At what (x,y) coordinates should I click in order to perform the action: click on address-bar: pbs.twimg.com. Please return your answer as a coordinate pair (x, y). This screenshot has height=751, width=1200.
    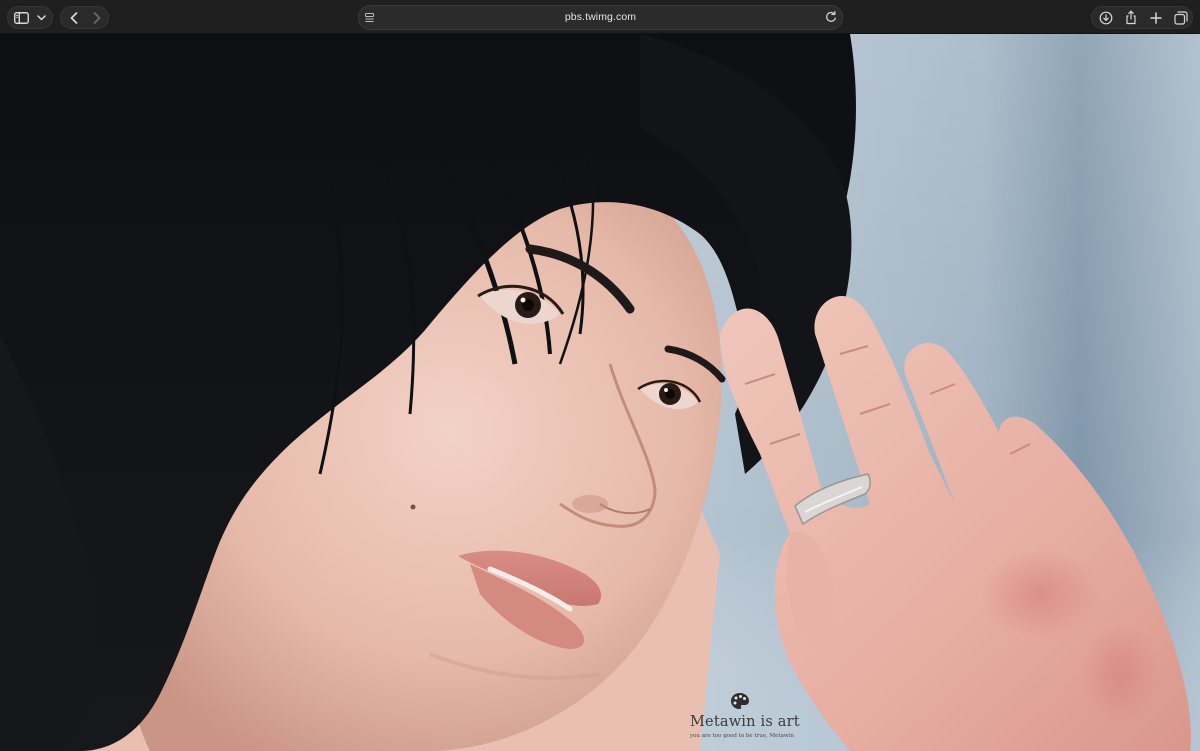
    Looking at the image, I should click on (600, 17).